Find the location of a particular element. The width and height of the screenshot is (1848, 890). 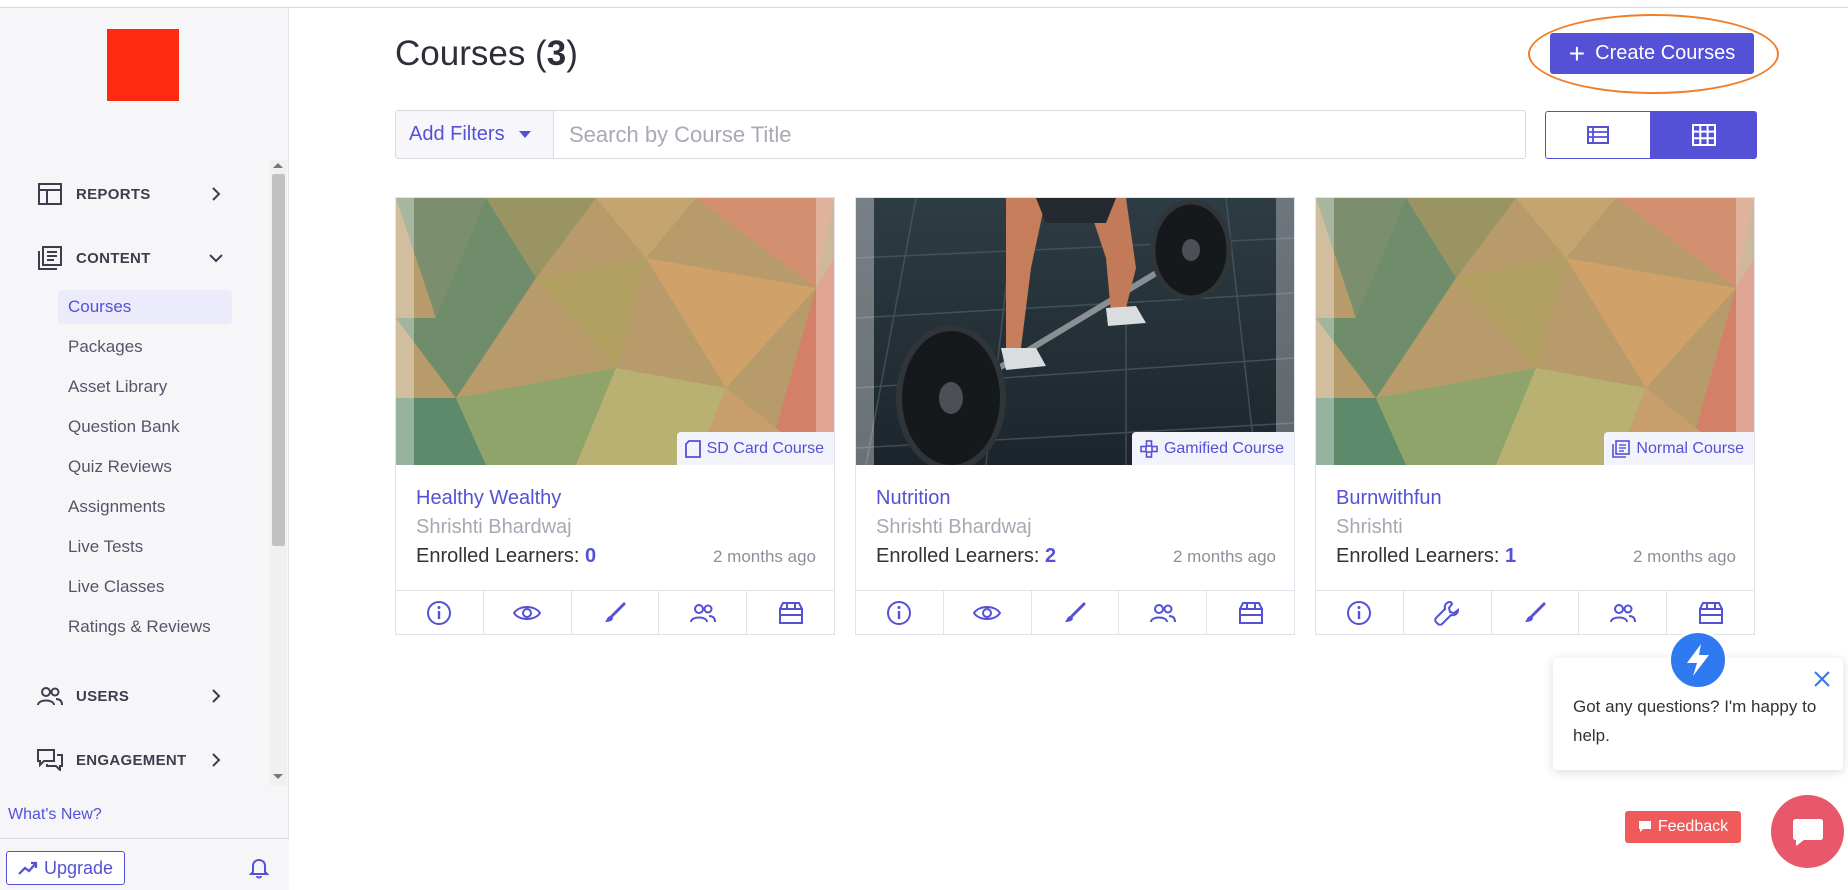

reports-icon is located at coordinates (50, 194).